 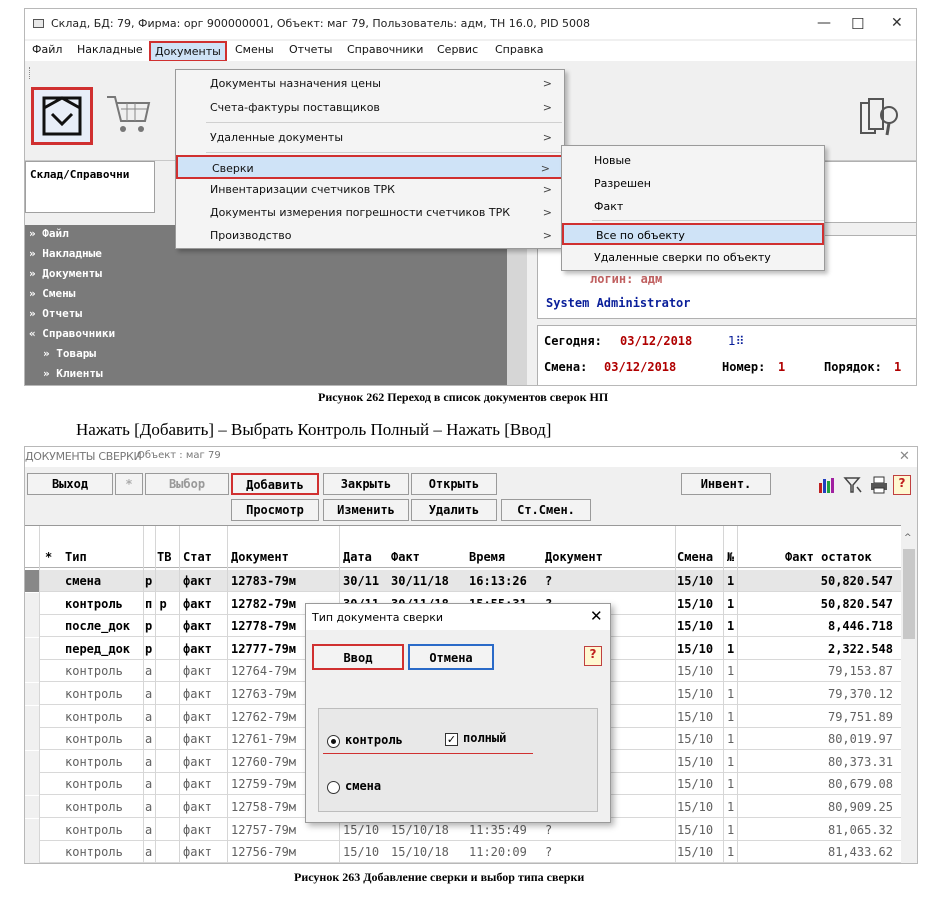 I want to click on cell-num: 1, so click(x=731, y=784).